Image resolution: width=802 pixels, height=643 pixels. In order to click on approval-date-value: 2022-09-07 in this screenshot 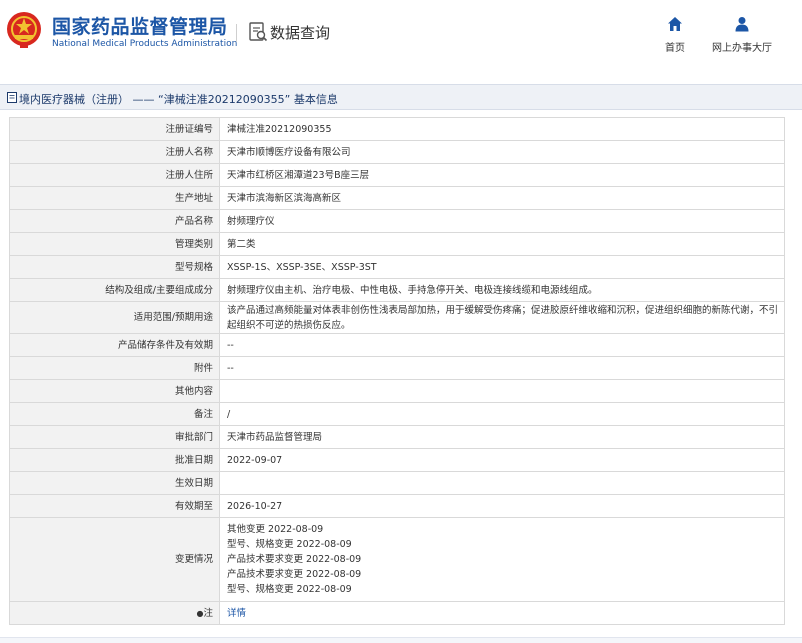, I will do `click(502, 460)`.